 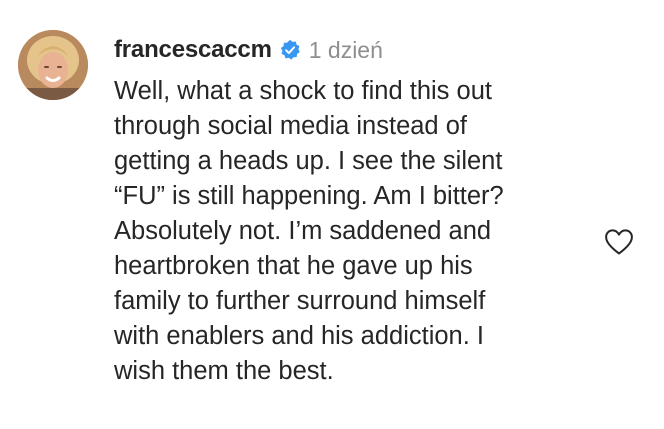 I want to click on comment-text-line: getting a heads up. I see the silent, so click(x=308, y=161).